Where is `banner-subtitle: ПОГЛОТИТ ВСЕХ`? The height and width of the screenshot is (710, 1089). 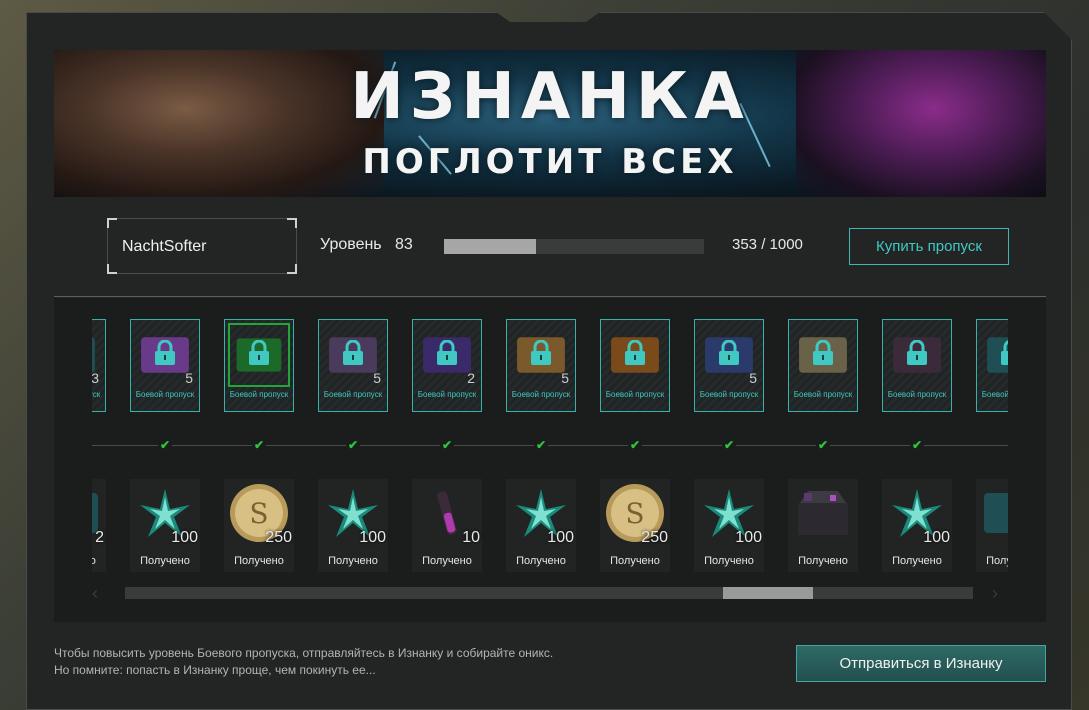 banner-subtitle: ПОГЛОТИТ ВСЕХ is located at coordinates (550, 162).